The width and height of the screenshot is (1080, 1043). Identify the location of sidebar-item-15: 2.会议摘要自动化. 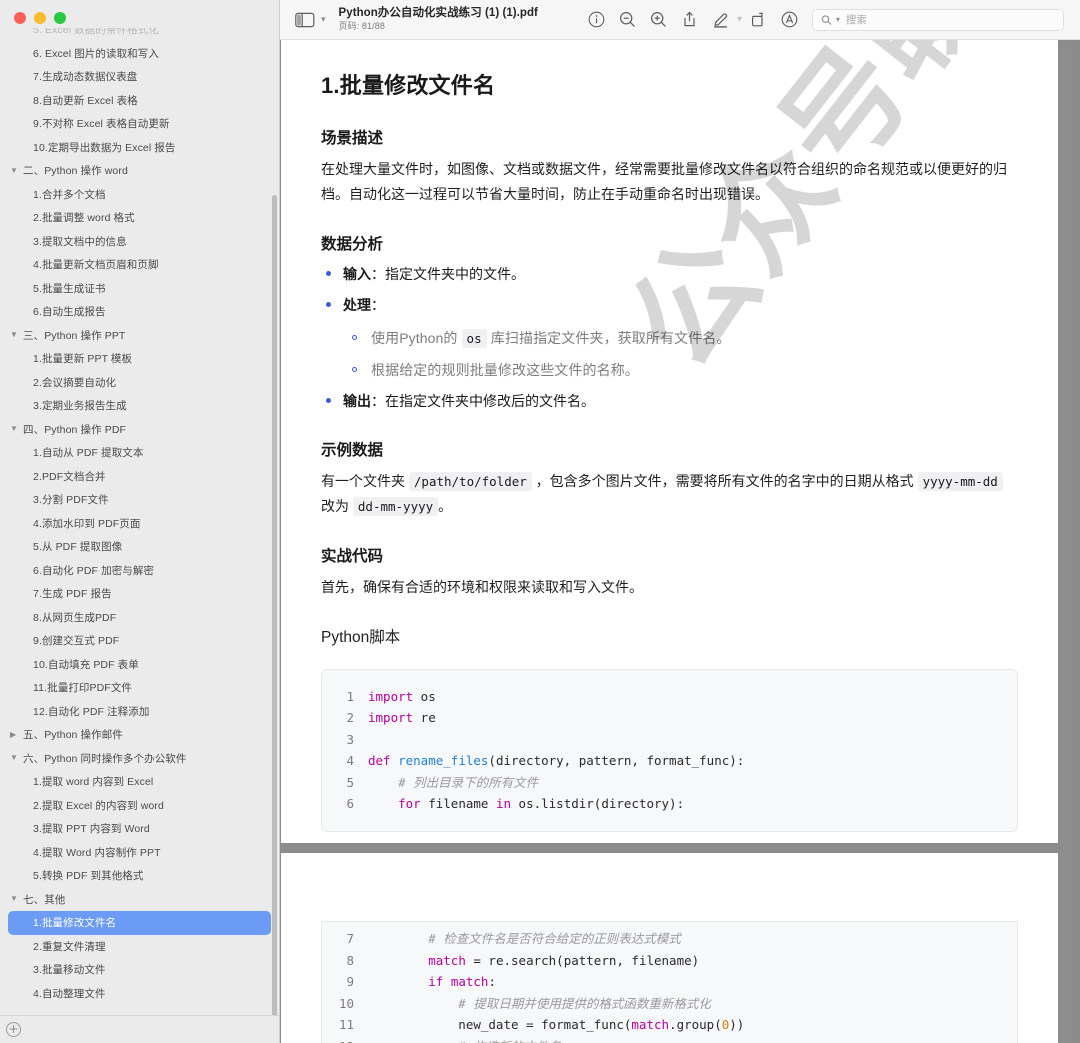
(139, 383).